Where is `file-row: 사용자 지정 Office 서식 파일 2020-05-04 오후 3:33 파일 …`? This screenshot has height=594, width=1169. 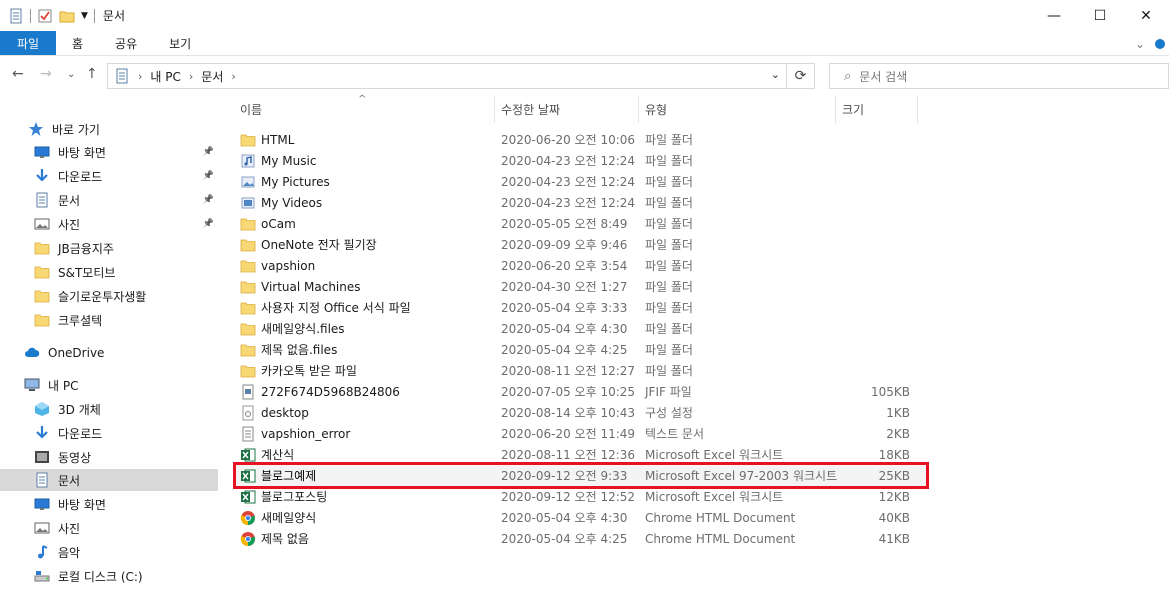
file-row: 사용자 지정 Office 서식 파일 2020-05-04 오후 3:33 파일 … is located at coordinates (581, 307).